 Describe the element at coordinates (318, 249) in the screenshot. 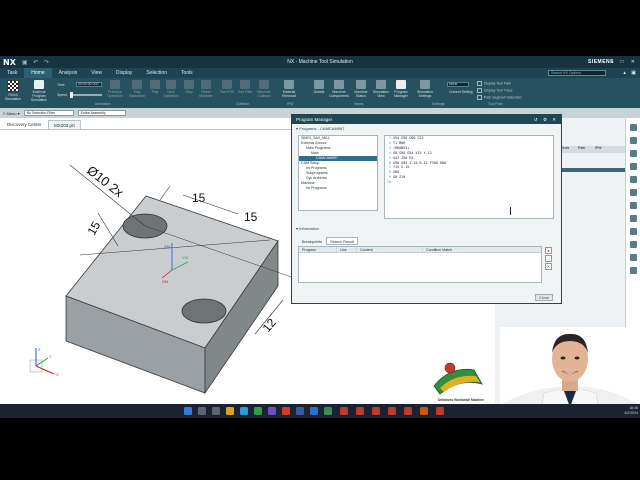

I see `col-program: Program` at that location.